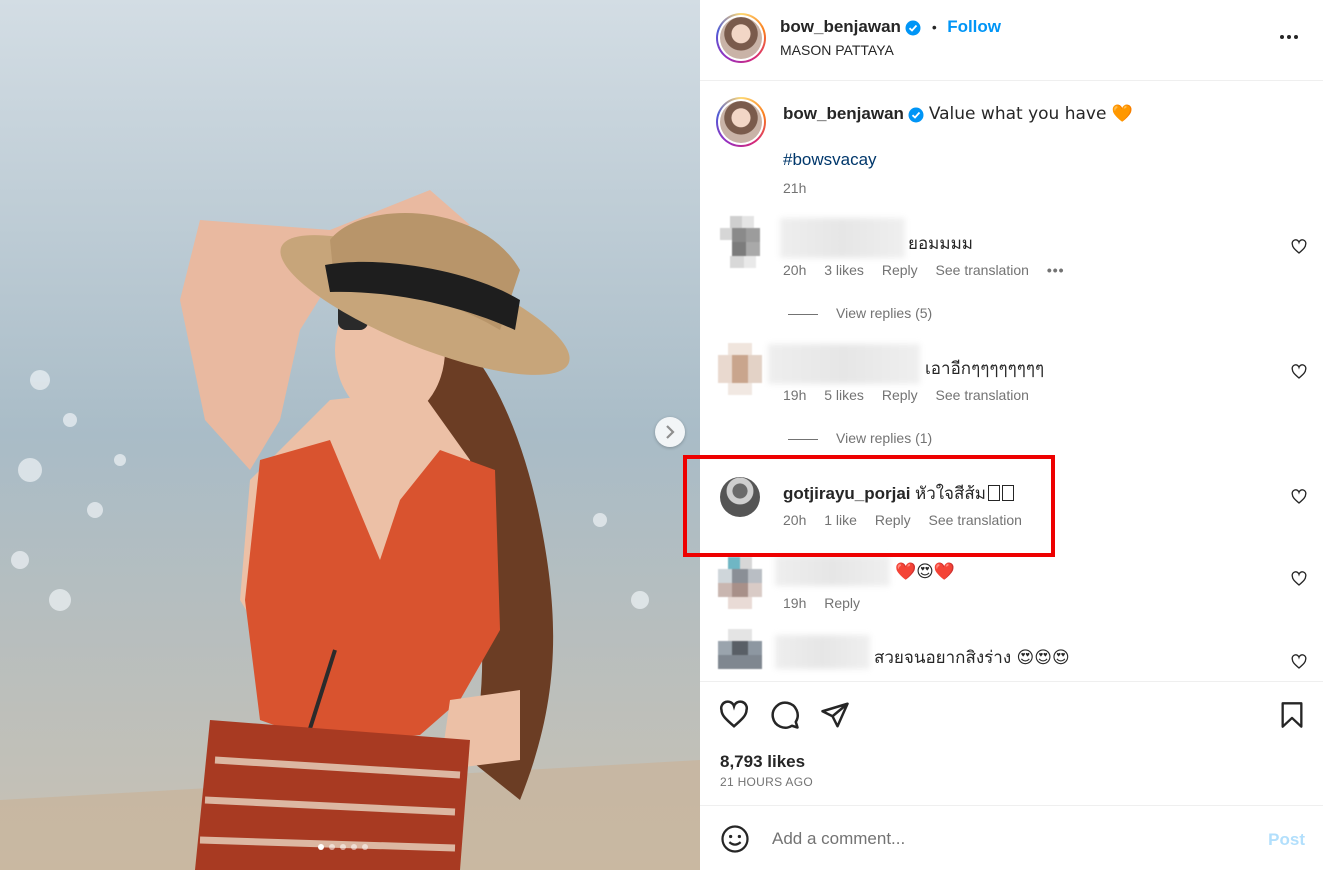 The width and height of the screenshot is (1323, 871). Describe the element at coordinates (972, 658) in the screenshot. I see `comment-text: สวยจนอยากสิงร่าง 😍😍😍` at that location.